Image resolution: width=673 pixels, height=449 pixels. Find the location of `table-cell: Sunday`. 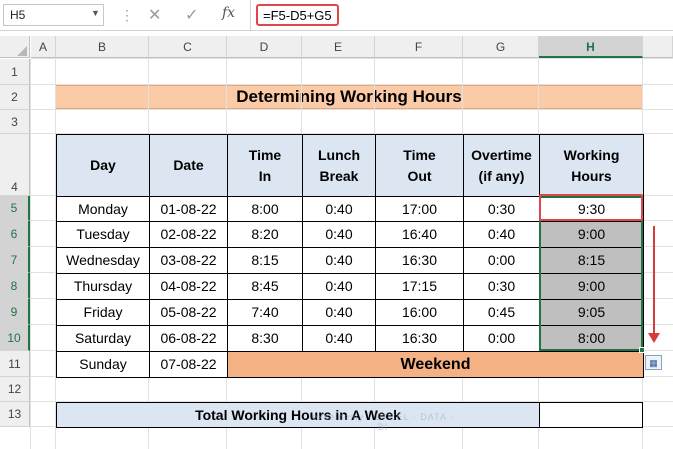

table-cell: Sunday is located at coordinates (103, 364).